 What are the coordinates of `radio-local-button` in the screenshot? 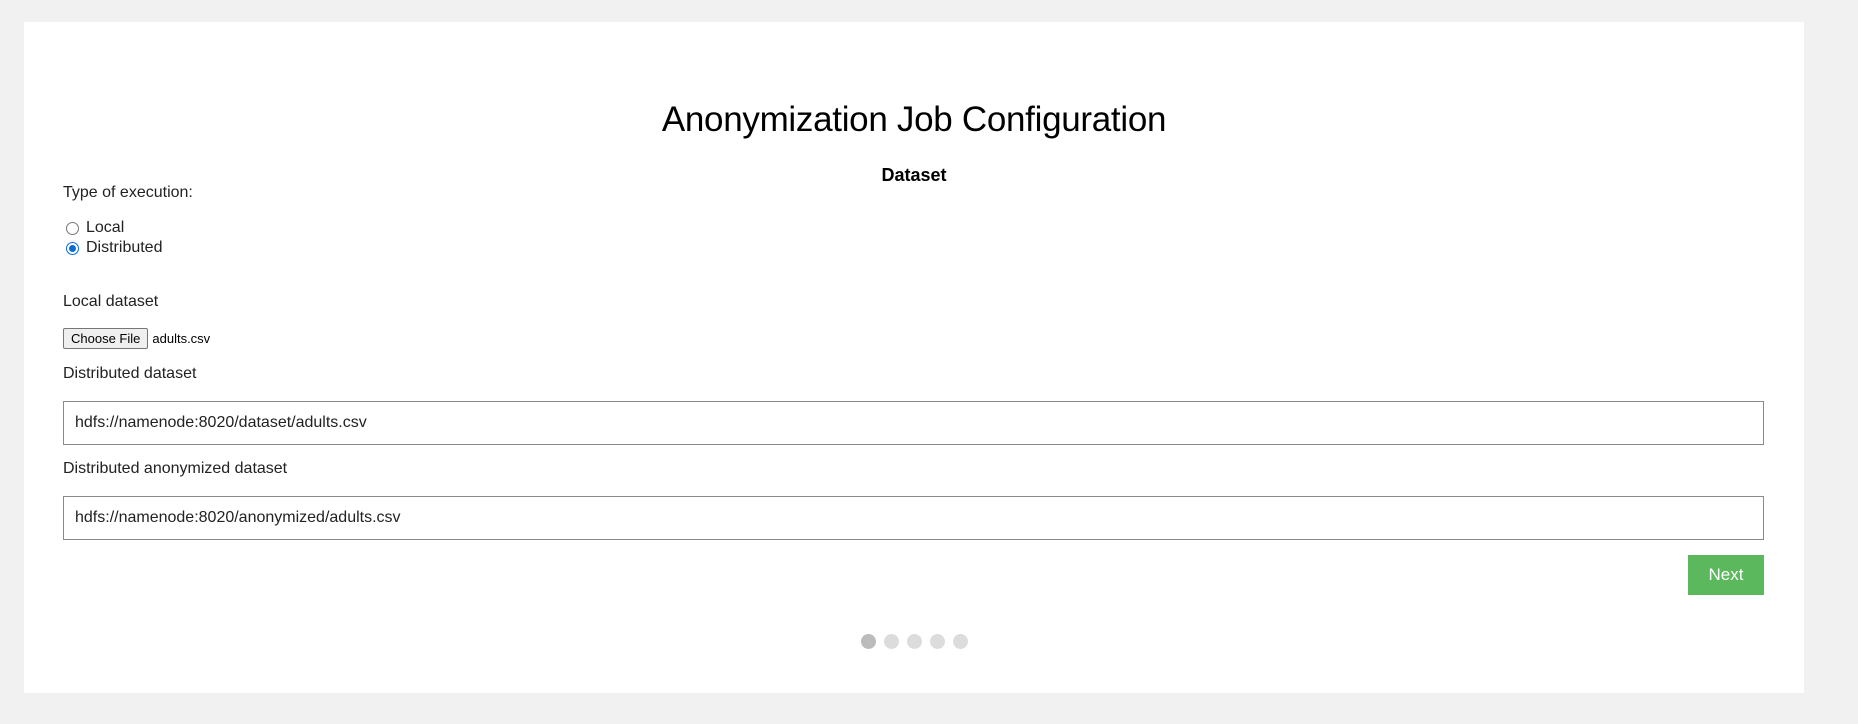 It's located at (72, 228).